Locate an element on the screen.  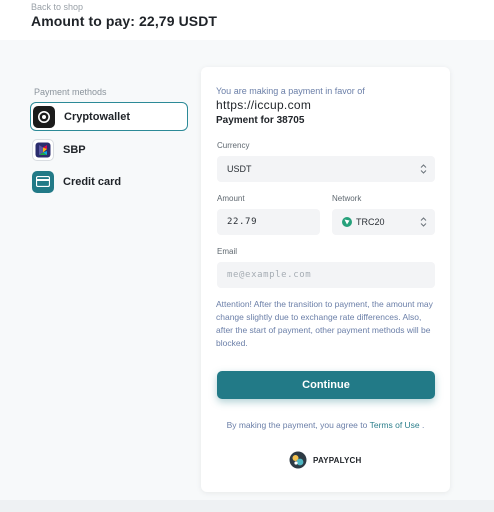
amount-label: Amount is located at coordinates (231, 198).